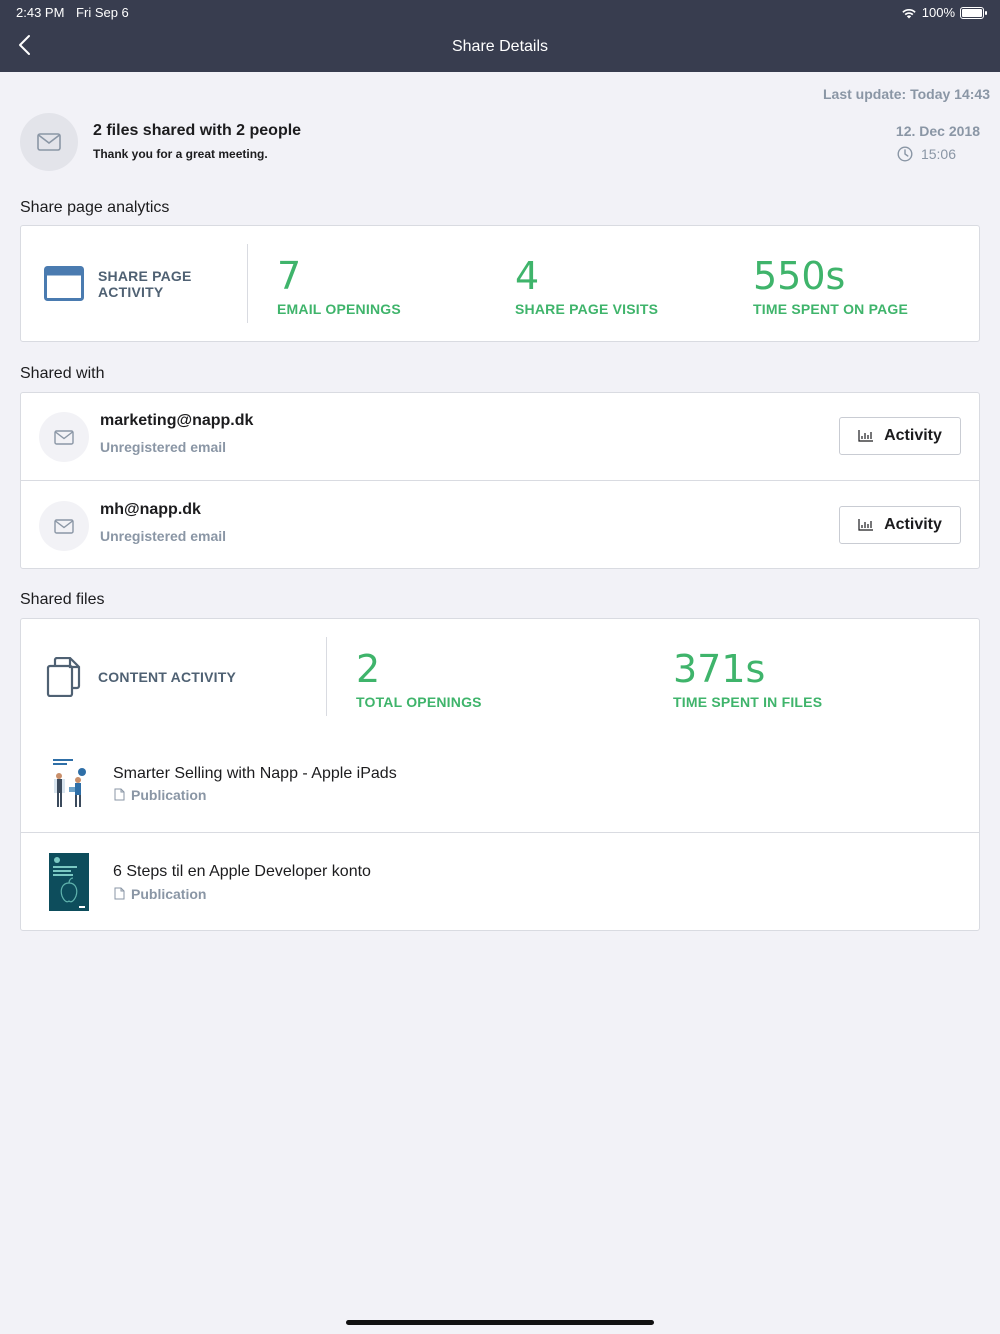 Image resolution: width=1000 pixels, height=1334 pixels. What do you see at coordinates (289, 276) in the screenshot?
I see `email-openings-value: 7` at bounding box center [289, 276].